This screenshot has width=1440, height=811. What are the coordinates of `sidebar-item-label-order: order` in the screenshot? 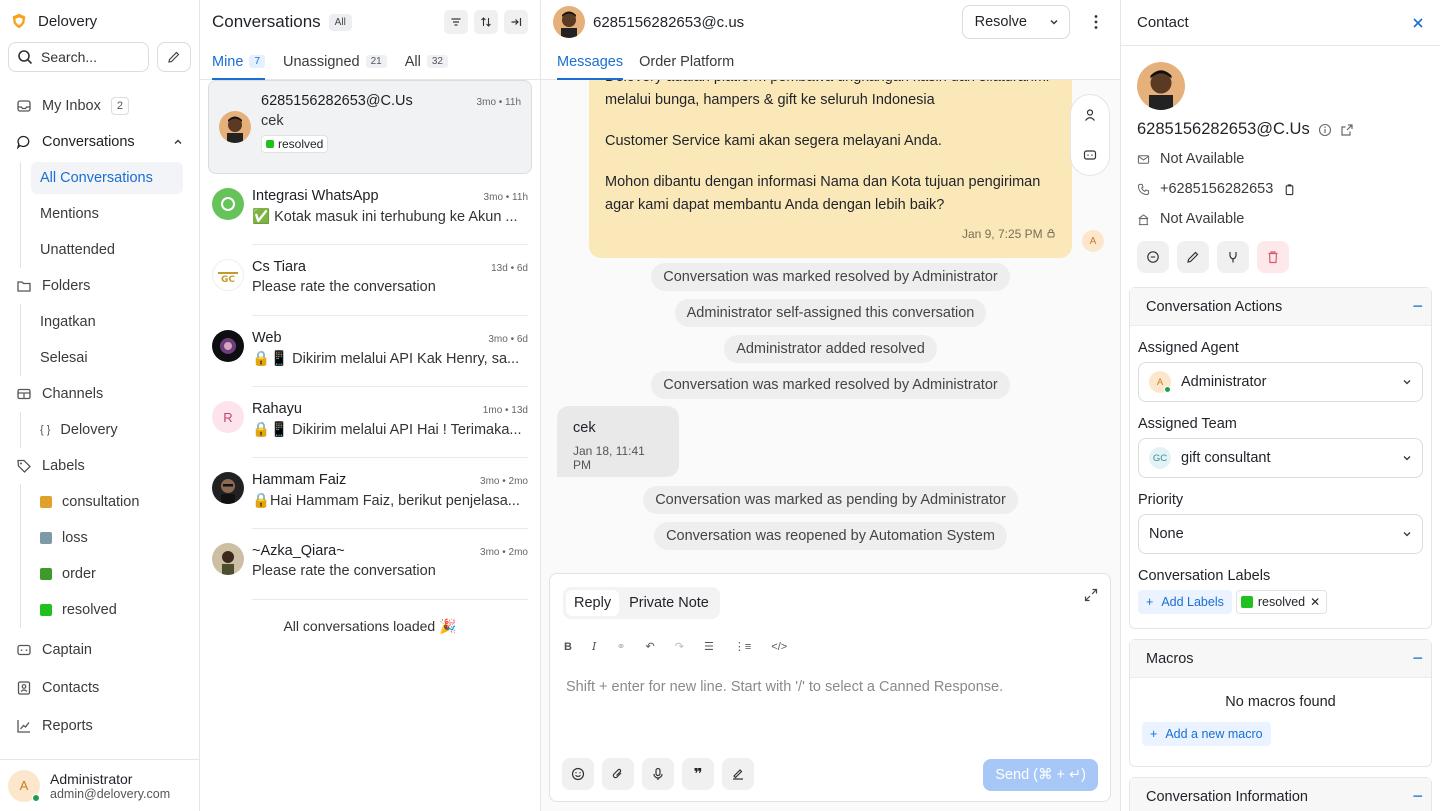 It's located at (110, 574).